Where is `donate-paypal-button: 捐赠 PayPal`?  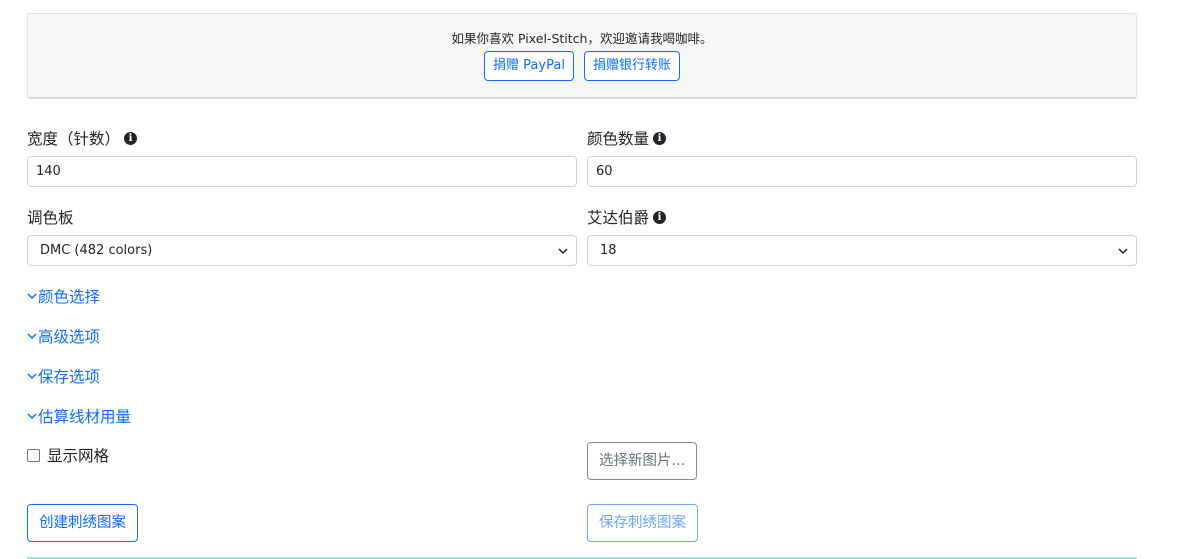
donate-paypal-button: 捐赠 PayPal is located at coordinates (529, 66).